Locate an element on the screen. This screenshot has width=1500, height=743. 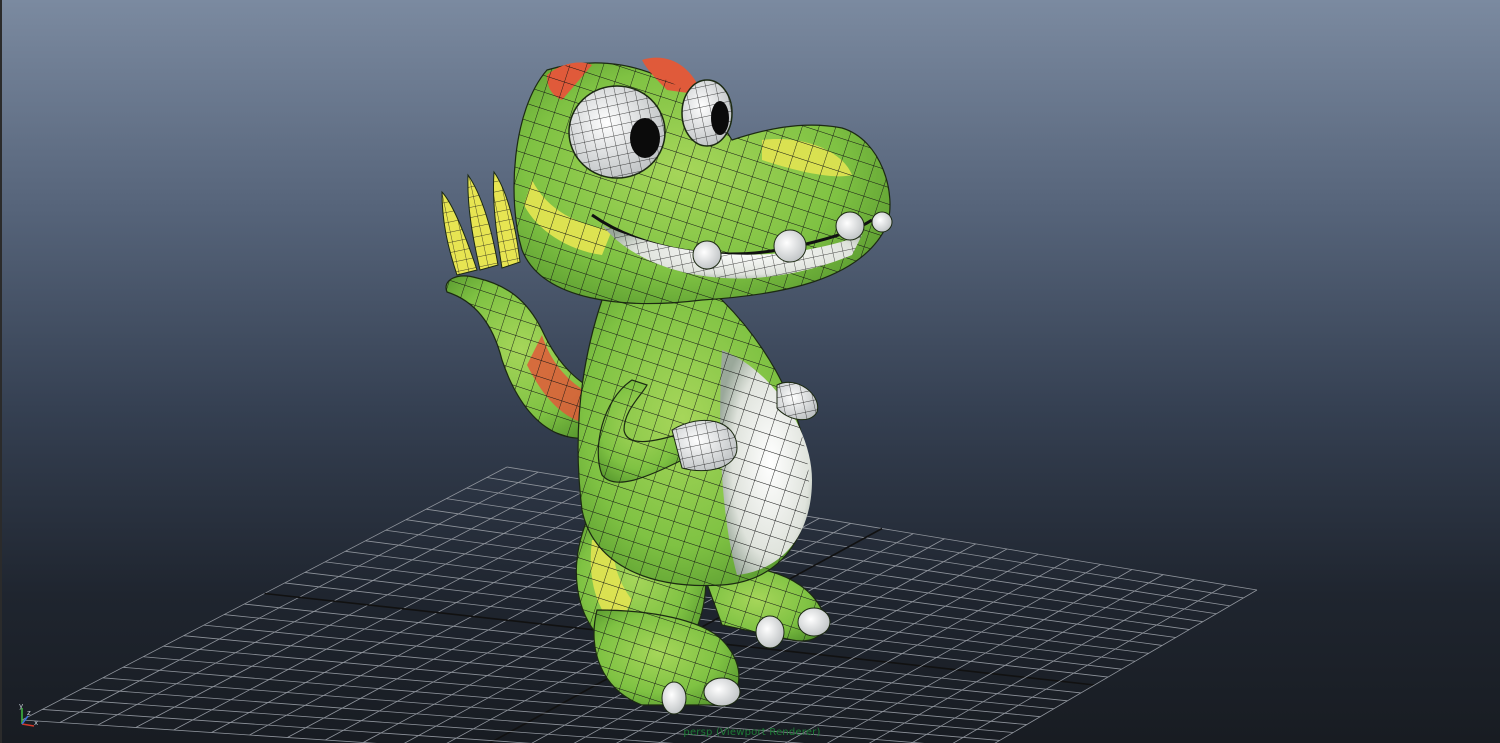
dinosaur-eye-left is located at coordinates (617, 132).